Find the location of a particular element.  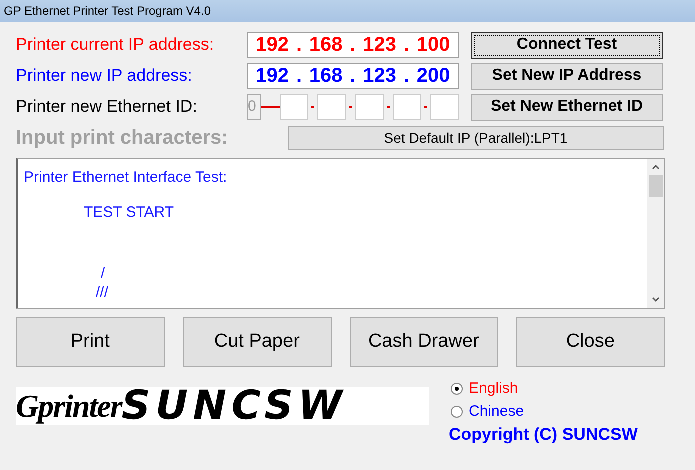

connect-test-button: Connect Test is located at coordinates (567, 45).